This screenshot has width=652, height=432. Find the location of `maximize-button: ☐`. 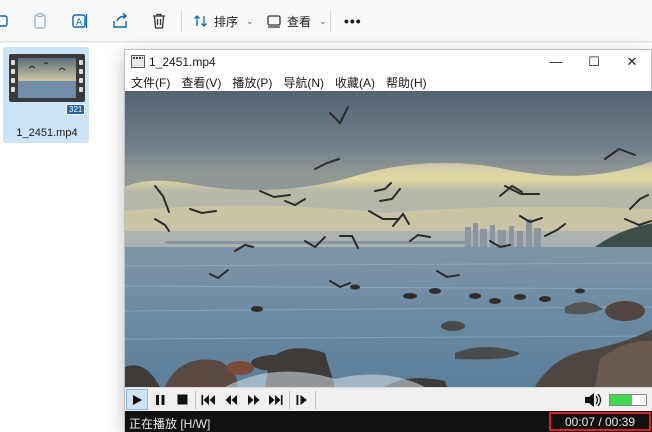

maximize-button: ☐ is located at coordinates (594, 61).